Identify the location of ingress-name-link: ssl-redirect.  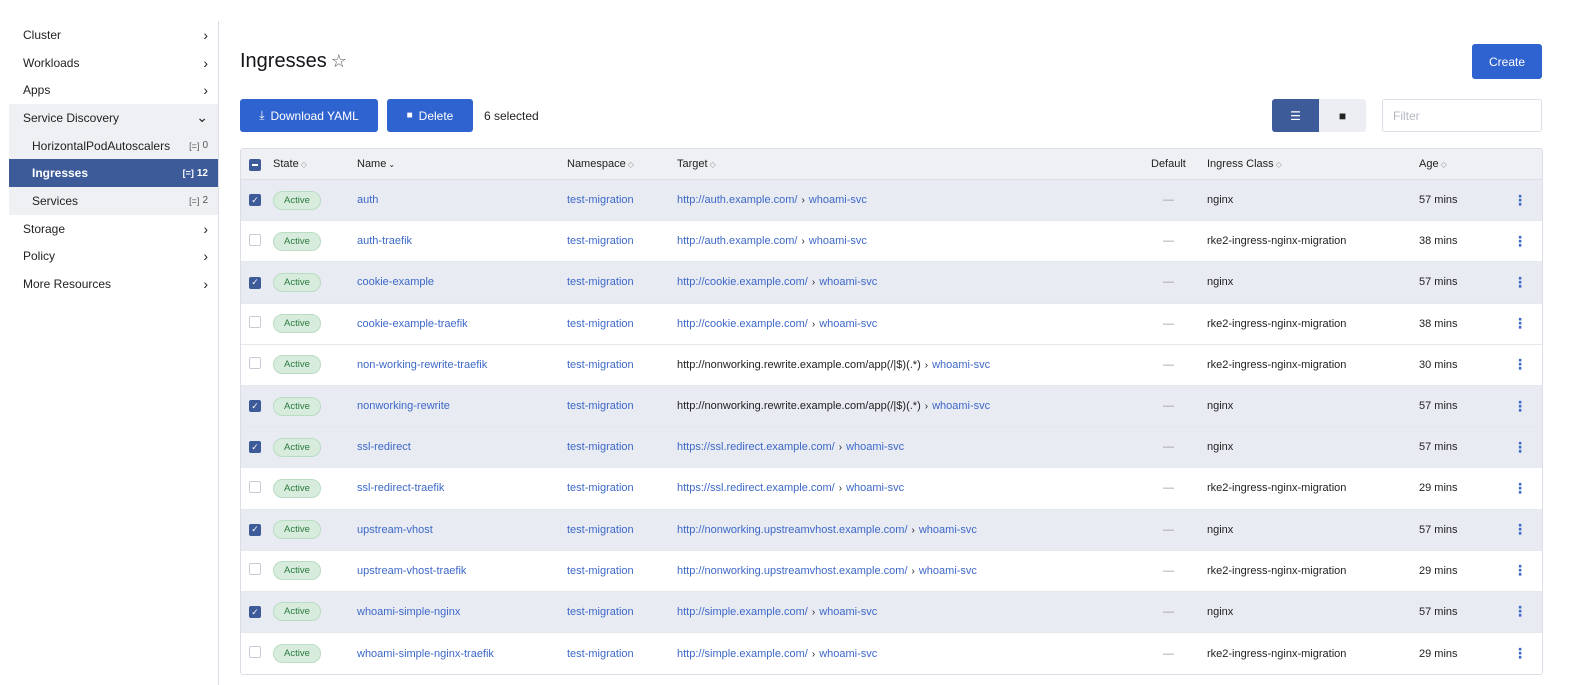
(384, 447).